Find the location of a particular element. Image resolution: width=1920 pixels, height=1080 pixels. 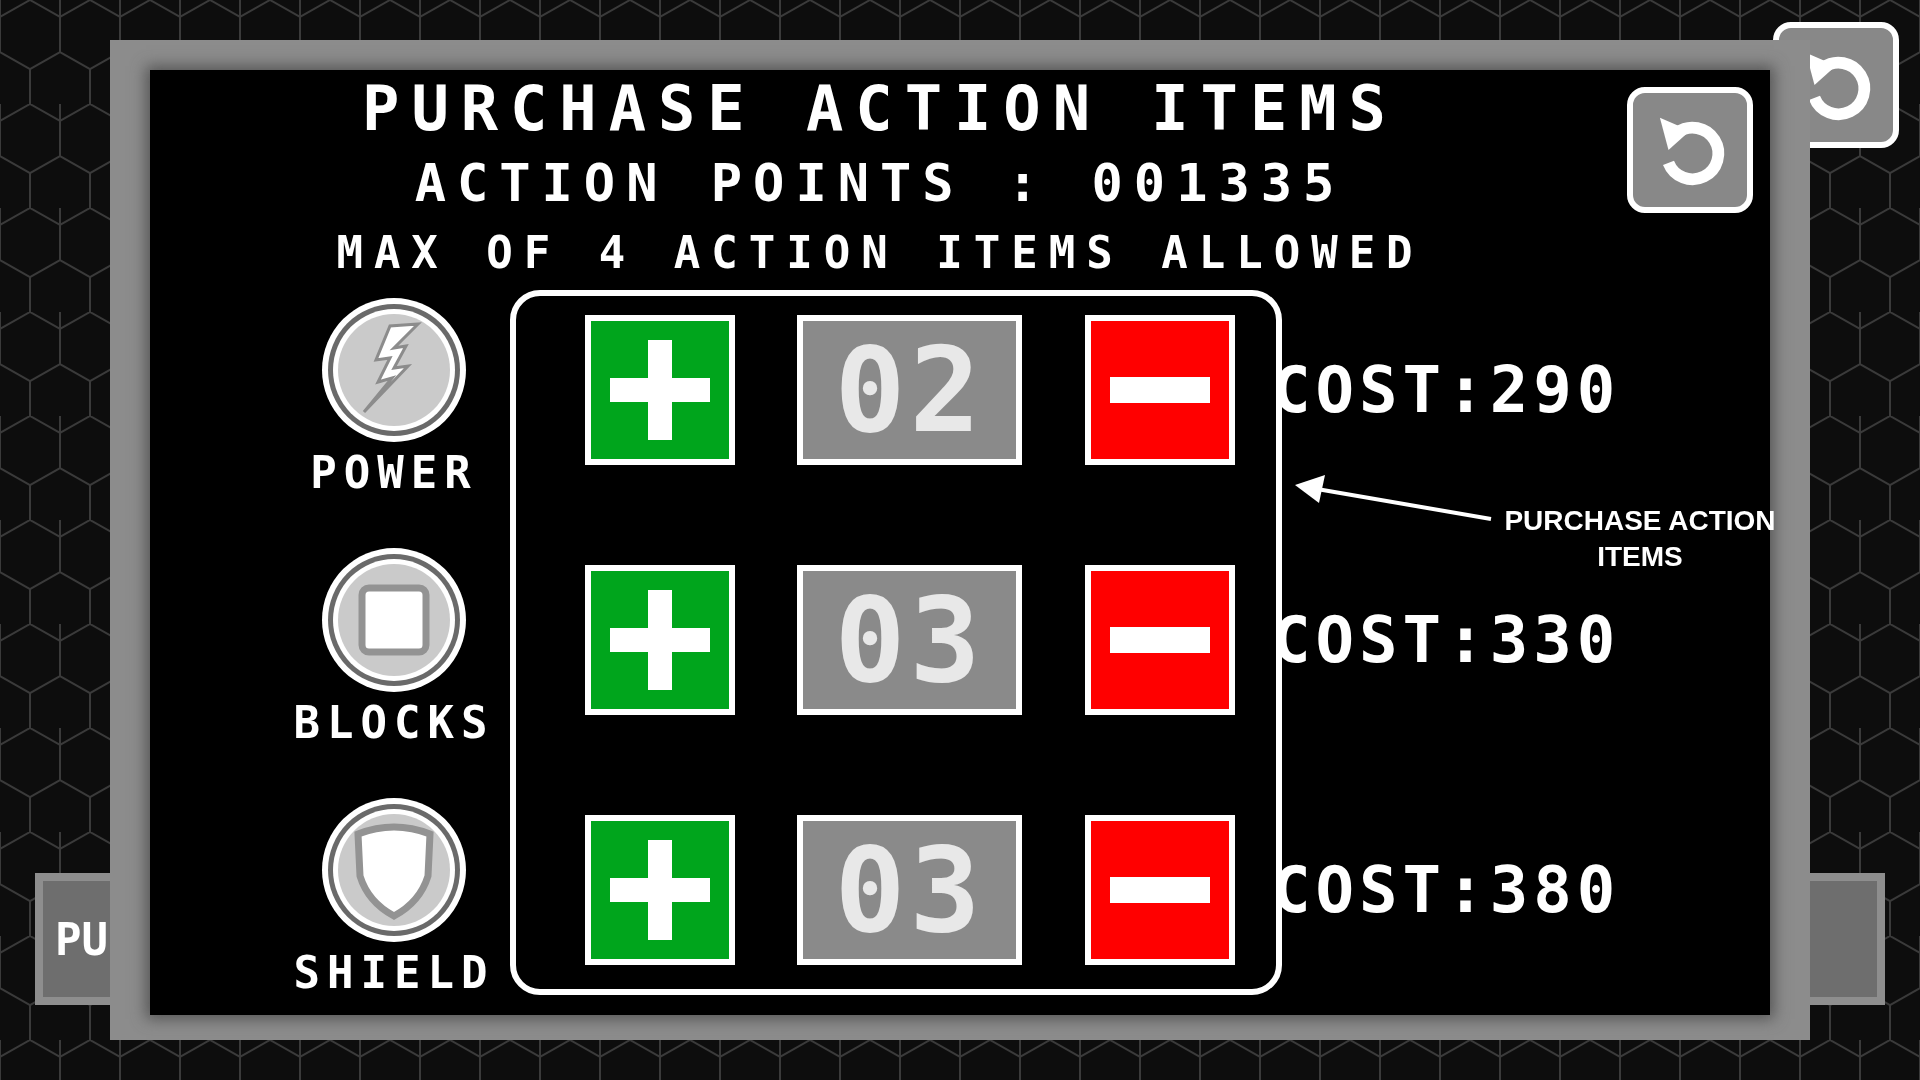

item-label: SHIELD is located at coordinates (394, 973).